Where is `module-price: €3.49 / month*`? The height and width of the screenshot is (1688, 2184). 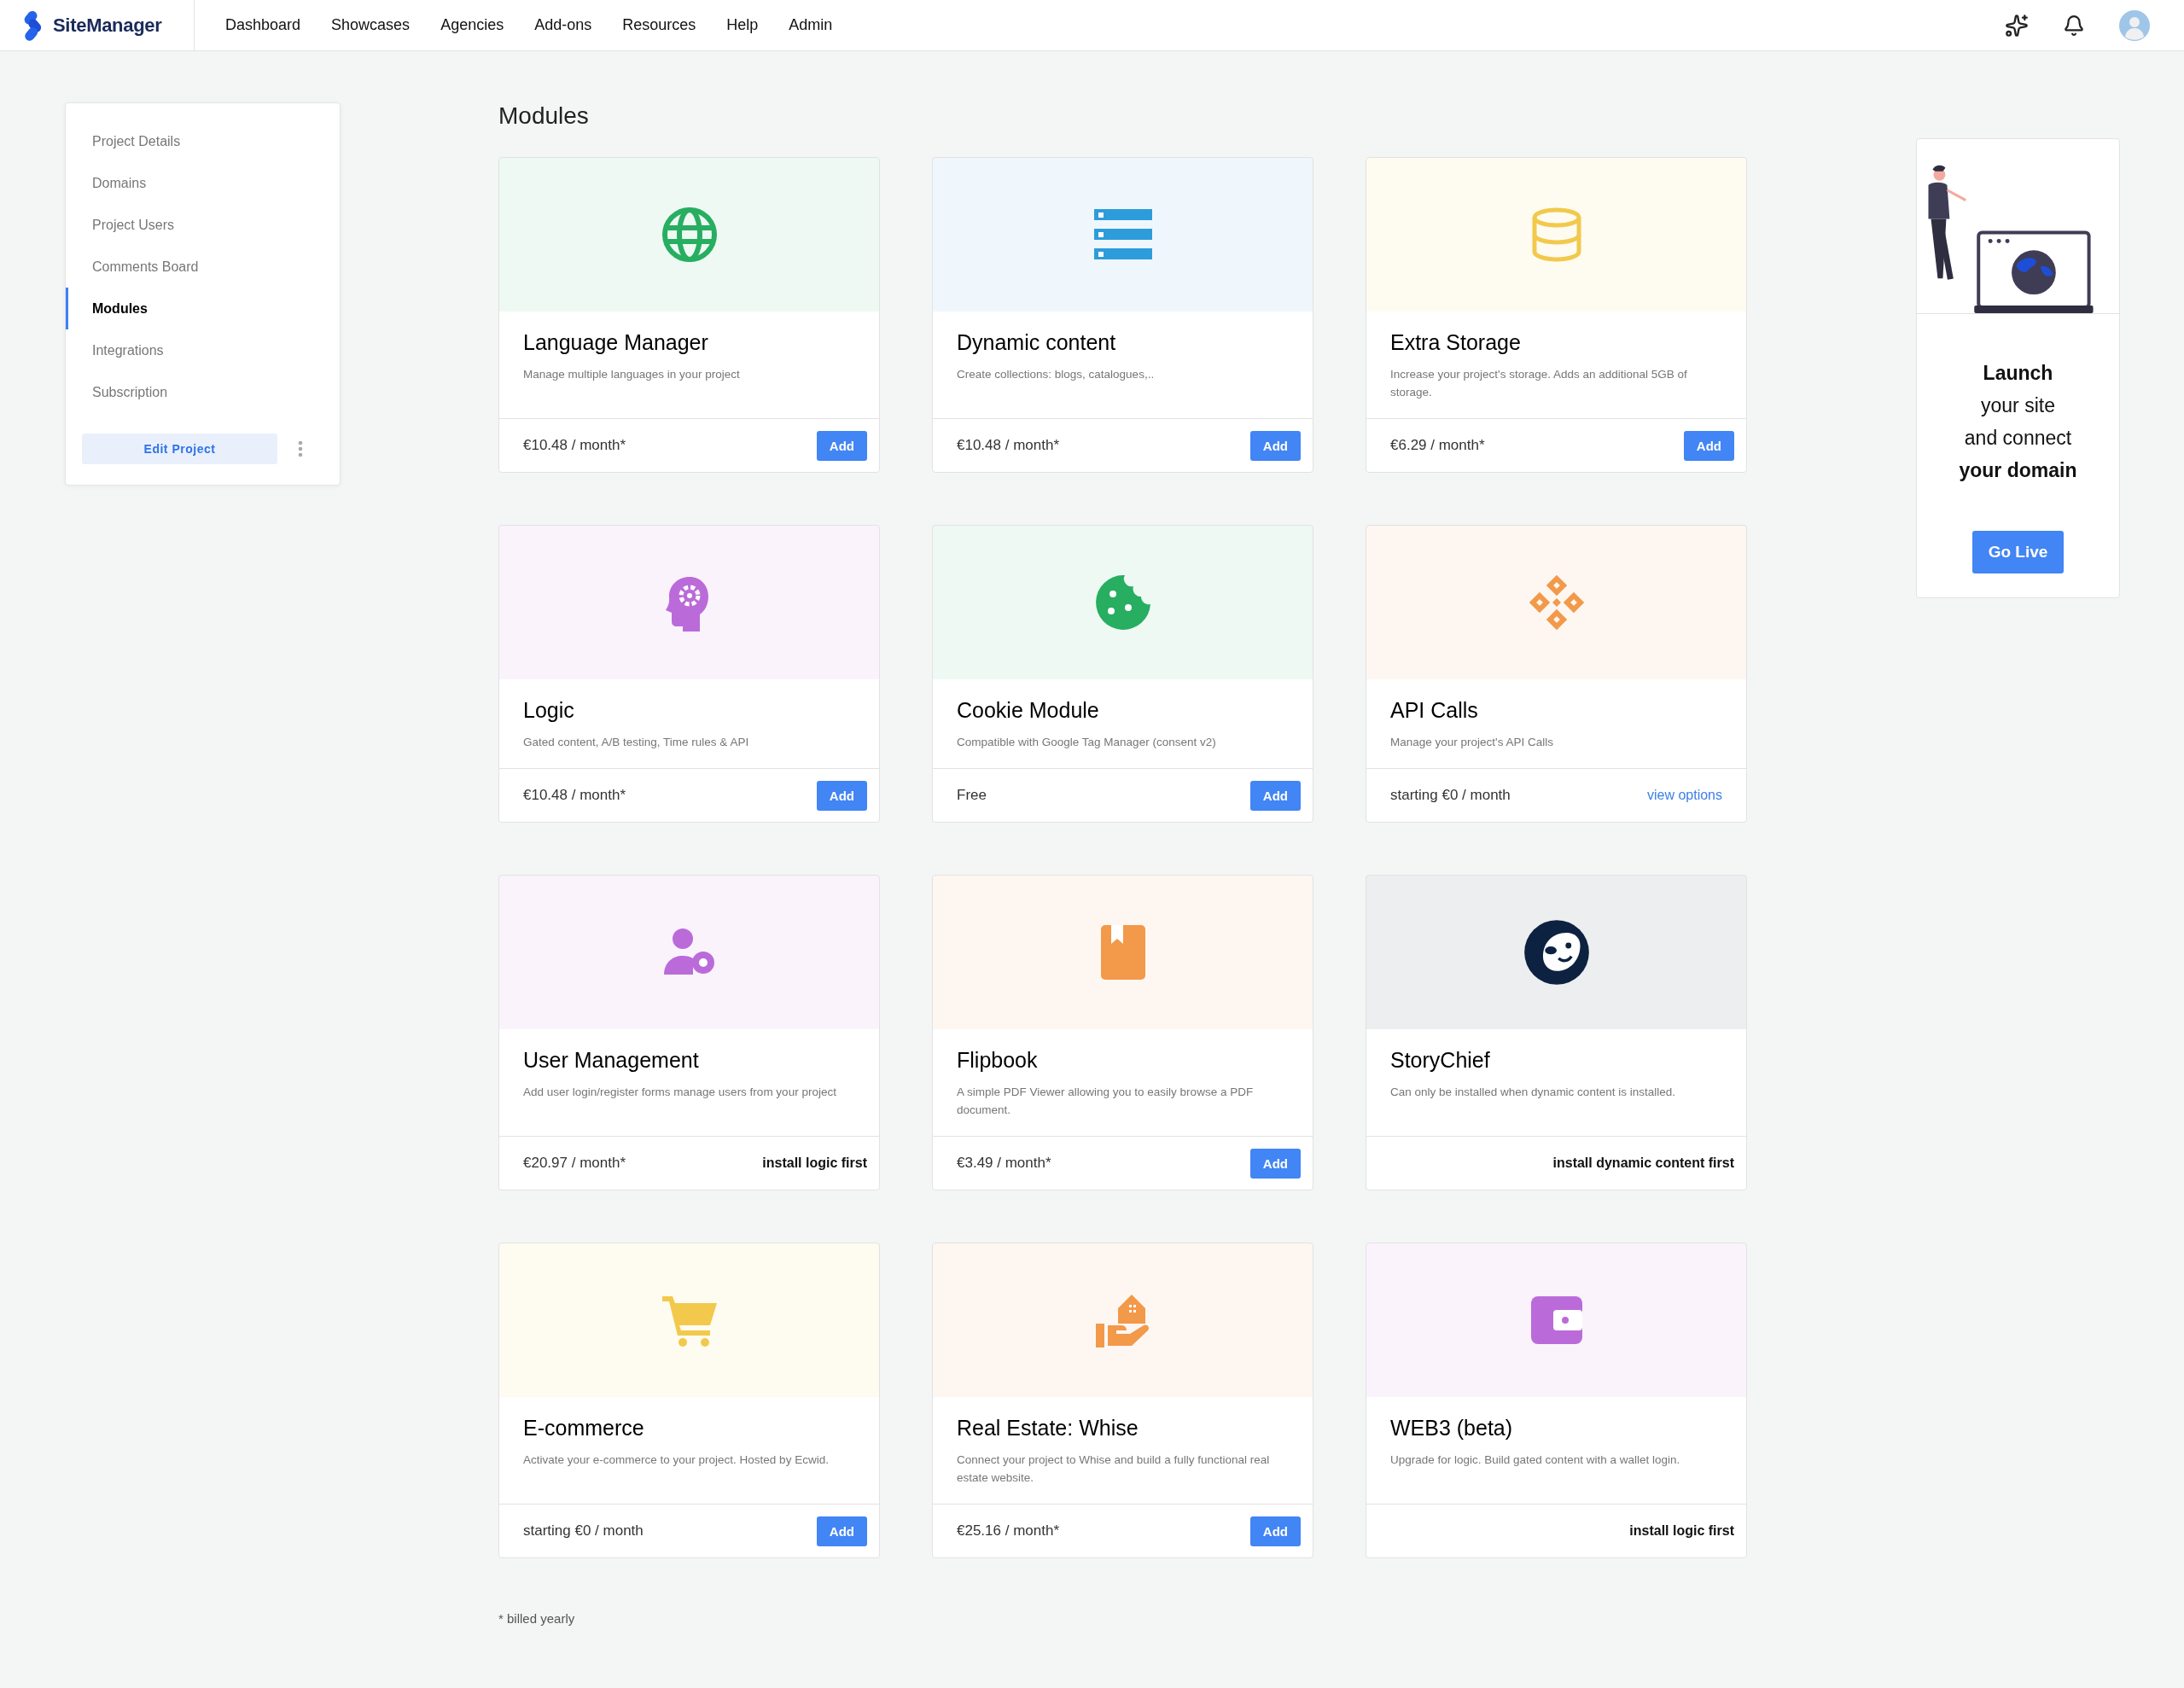
module-price: €3.49 / month* is located at coordinates (1004, 1164).